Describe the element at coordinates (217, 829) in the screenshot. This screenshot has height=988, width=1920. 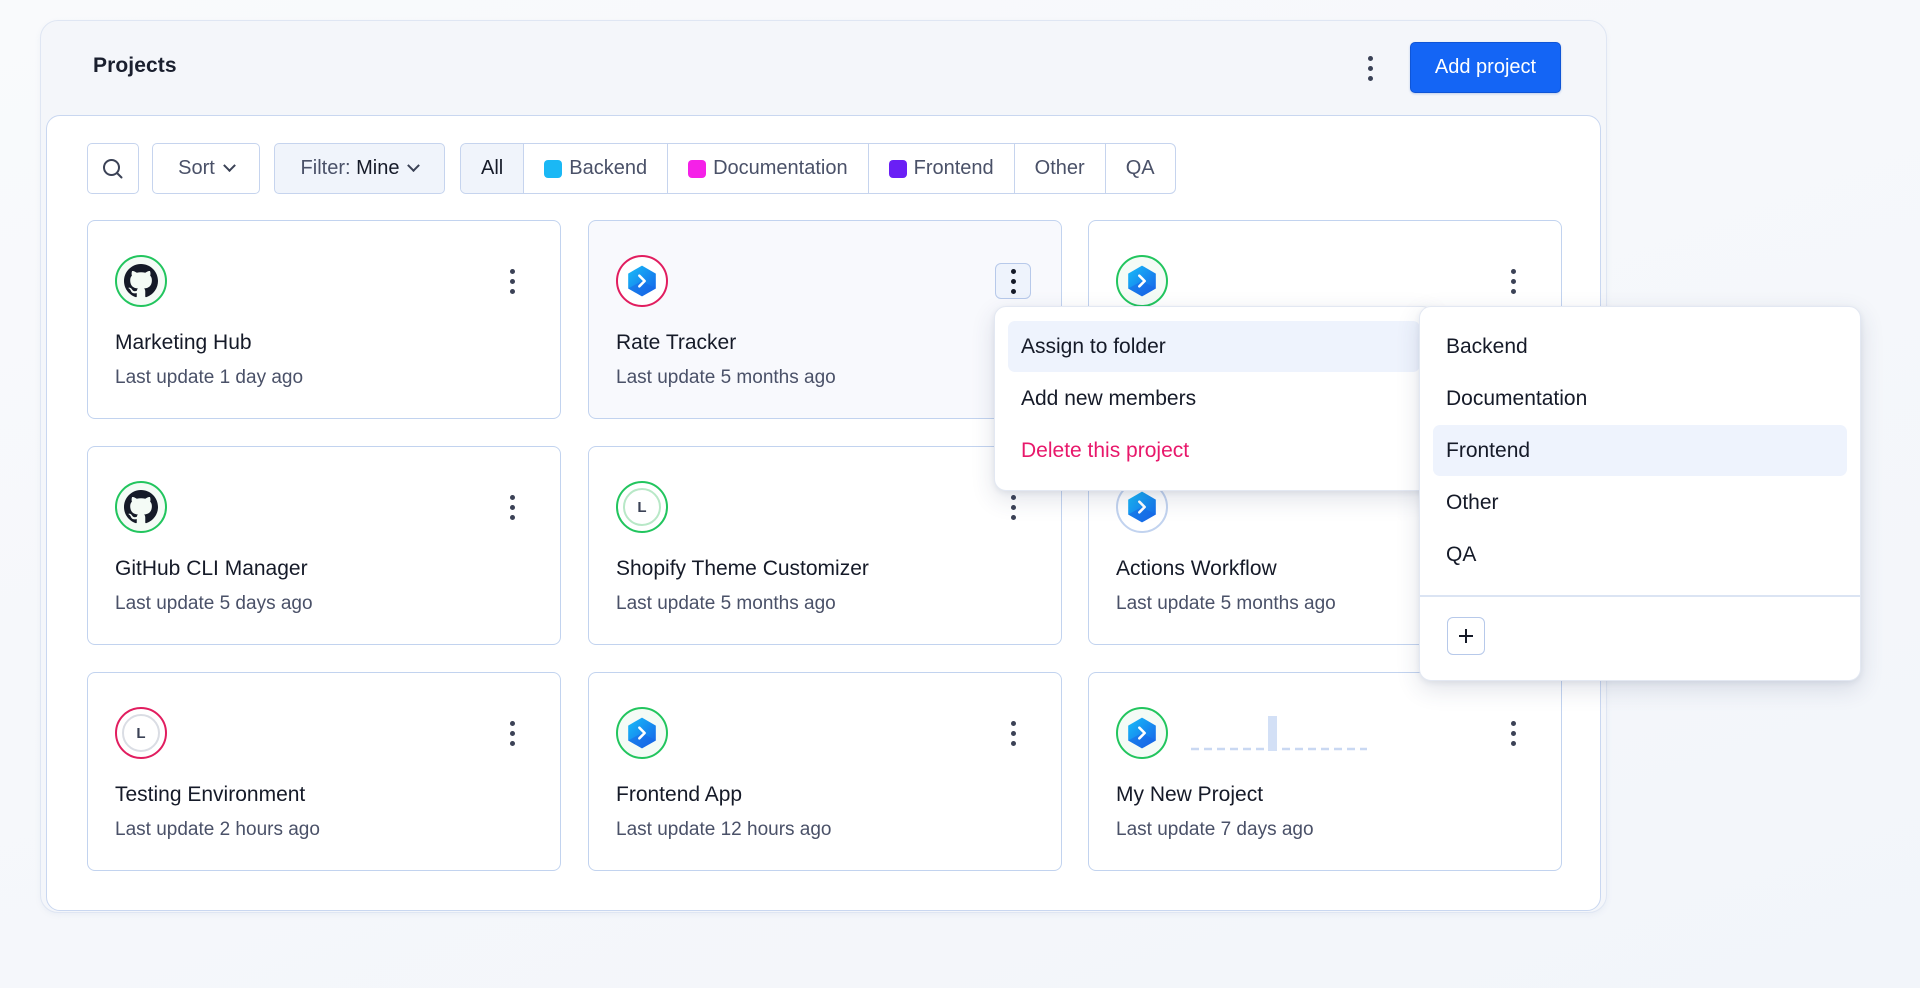
I see `project-updated: Last update 2 hours ago` at that location.